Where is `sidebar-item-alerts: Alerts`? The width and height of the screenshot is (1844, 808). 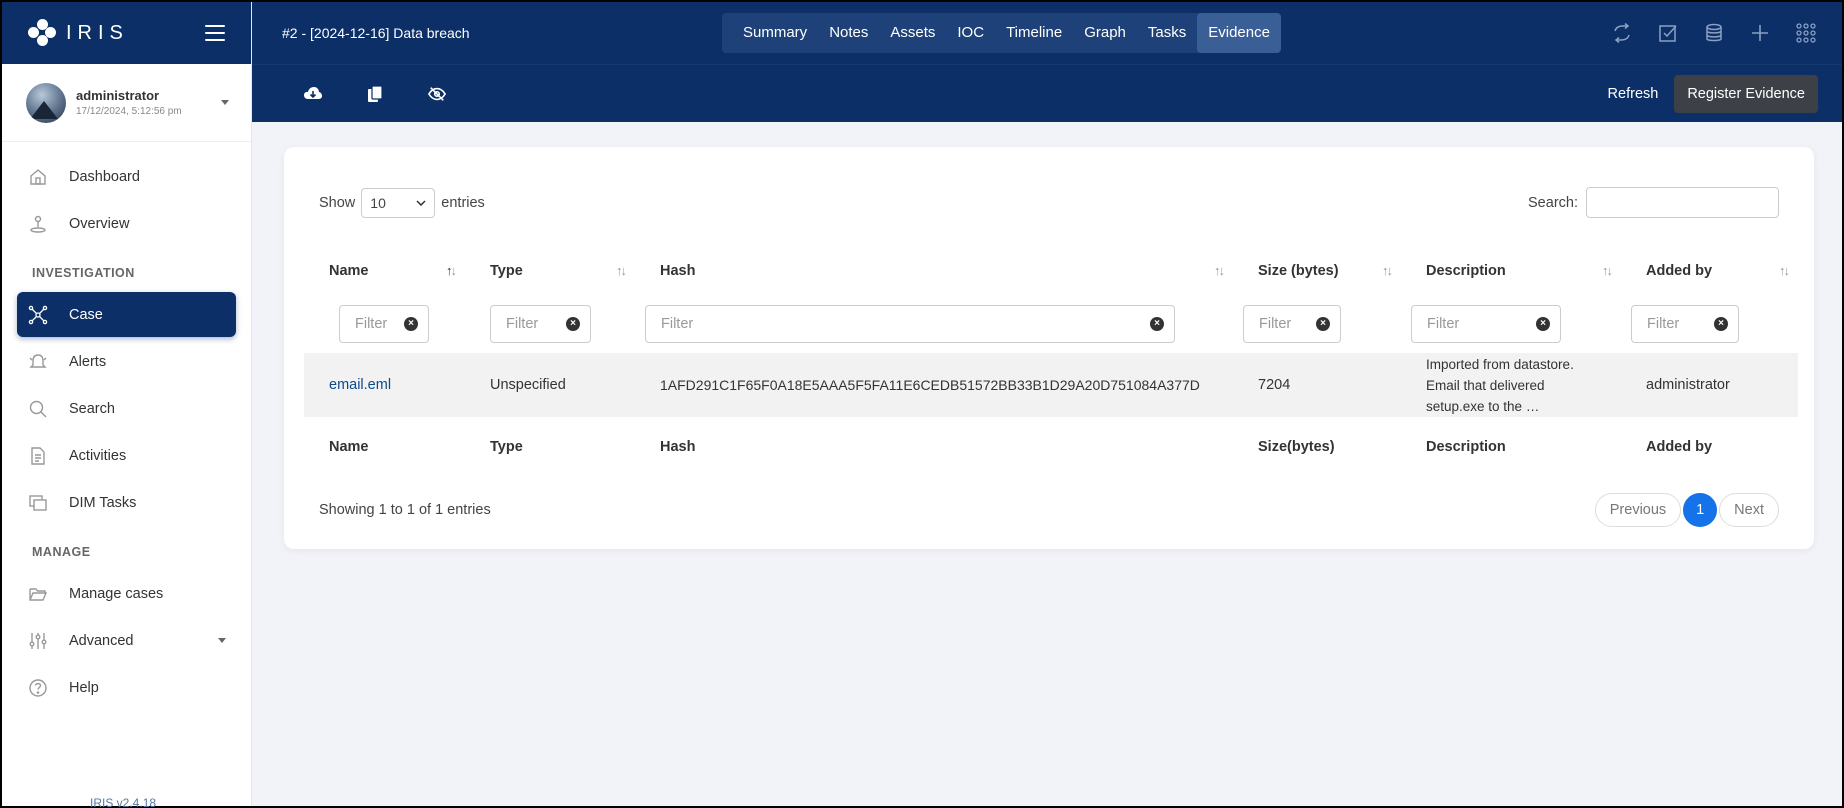
sidebar-item-alerts: Alerts is located at coordinates (126, 361).